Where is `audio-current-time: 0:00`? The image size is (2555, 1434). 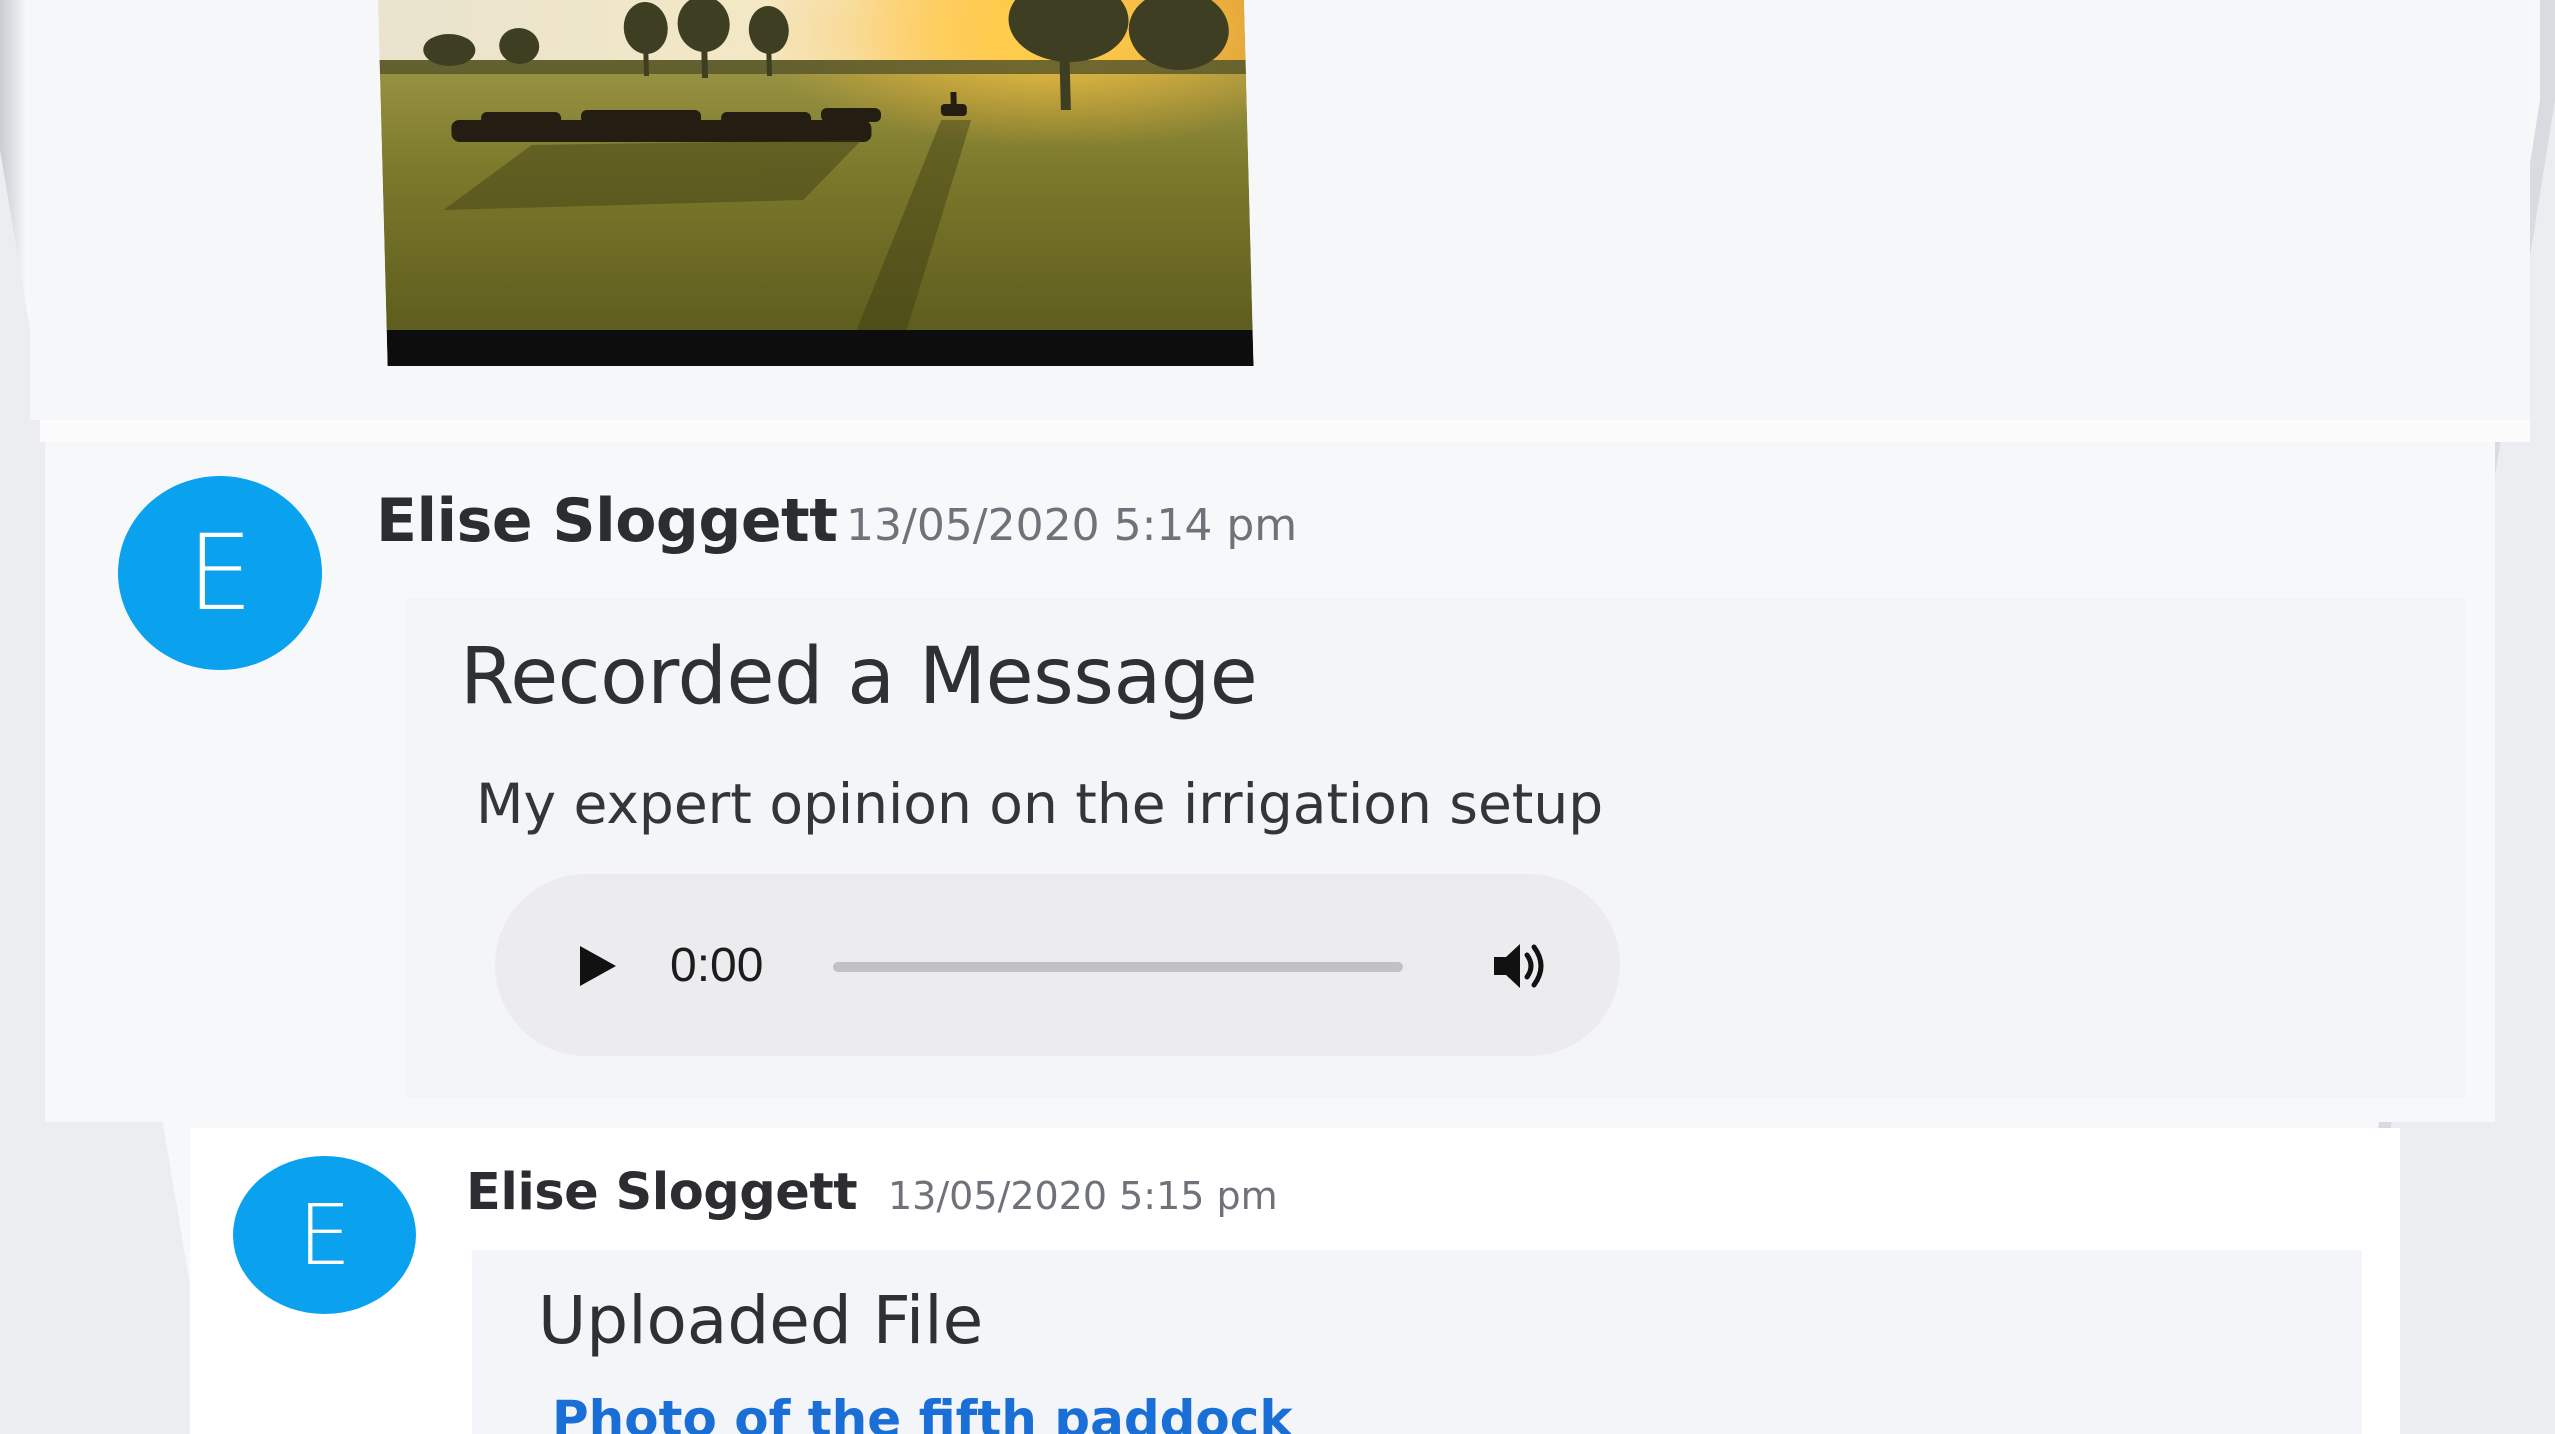 audio-current-time: 0:00 is located at coordinates (717, 965).